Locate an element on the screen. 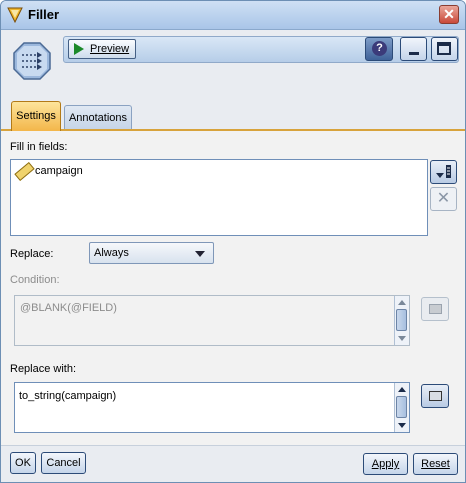  chevron-down-icon is located at coordinates (200, 254).